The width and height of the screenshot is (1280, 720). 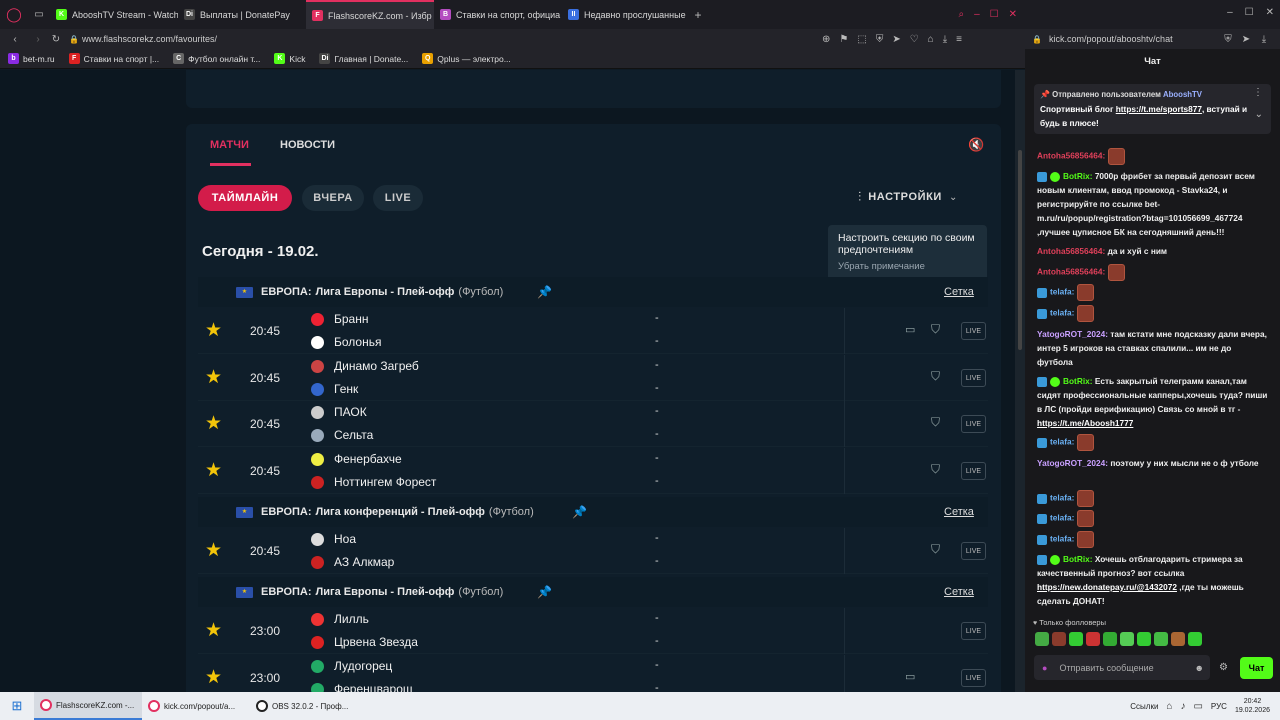 What do you see at coordinates (843, 39) in the screenshot?
I see `bookmark-icon: ⚑` at bounding box center [843, 39].